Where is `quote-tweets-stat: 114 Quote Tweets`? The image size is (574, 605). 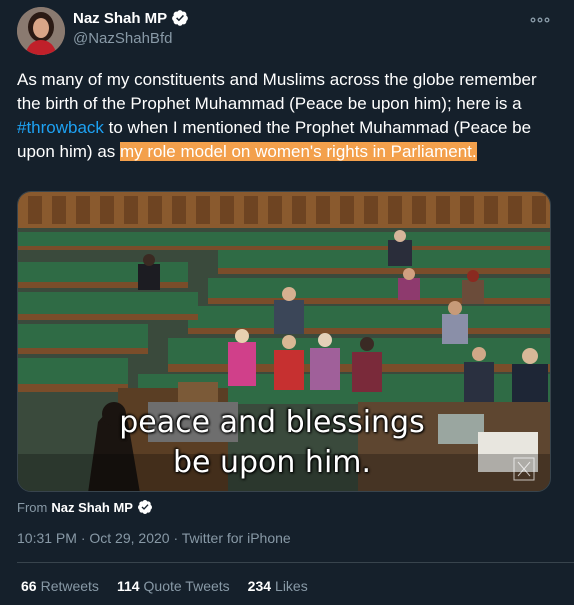
quote-tweets-stat: 114 Quote Tweets is located at coordinates (173, 586).